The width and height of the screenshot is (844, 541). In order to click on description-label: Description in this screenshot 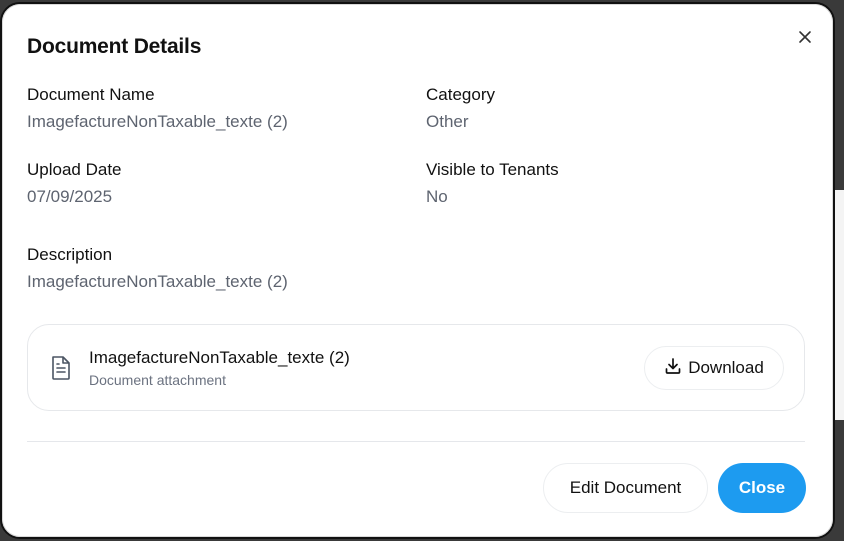, I will do `click(70, 254)`.